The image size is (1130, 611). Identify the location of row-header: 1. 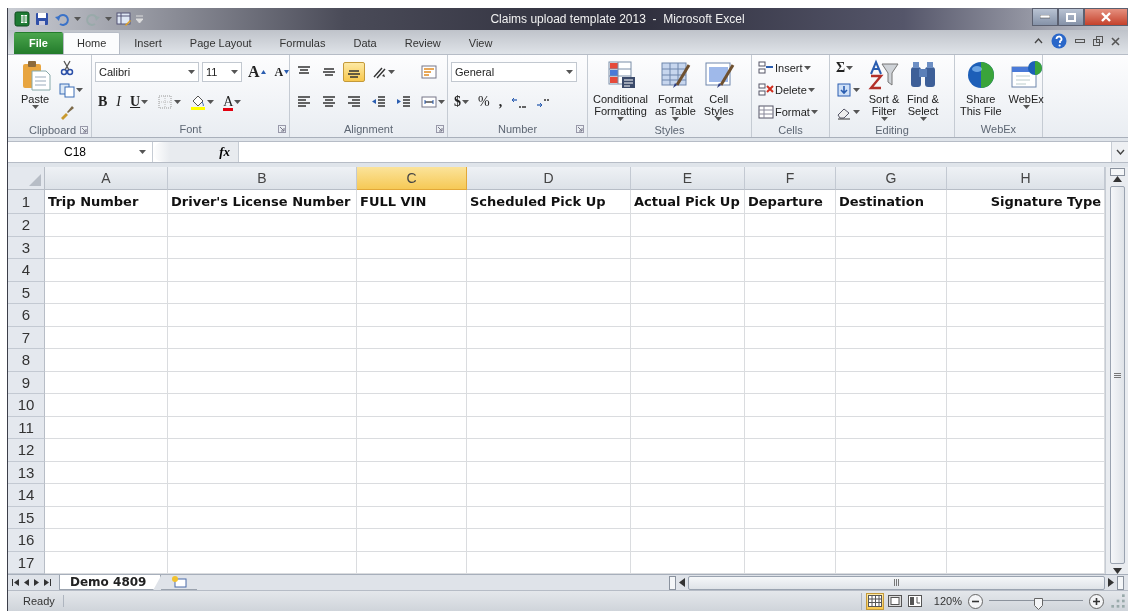
(26, 202).